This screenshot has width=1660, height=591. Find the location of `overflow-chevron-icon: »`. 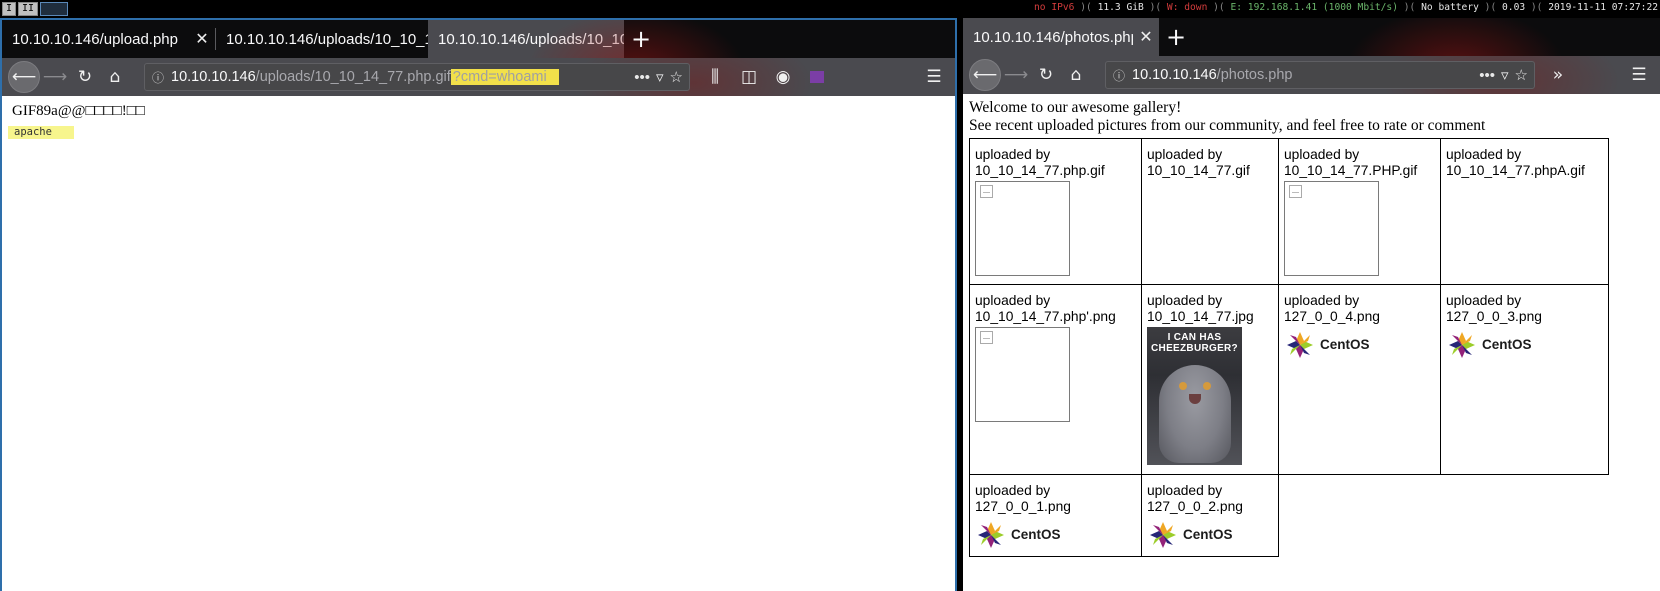

overflow-chevron-icon: » is located at coordinates (1558, 75).